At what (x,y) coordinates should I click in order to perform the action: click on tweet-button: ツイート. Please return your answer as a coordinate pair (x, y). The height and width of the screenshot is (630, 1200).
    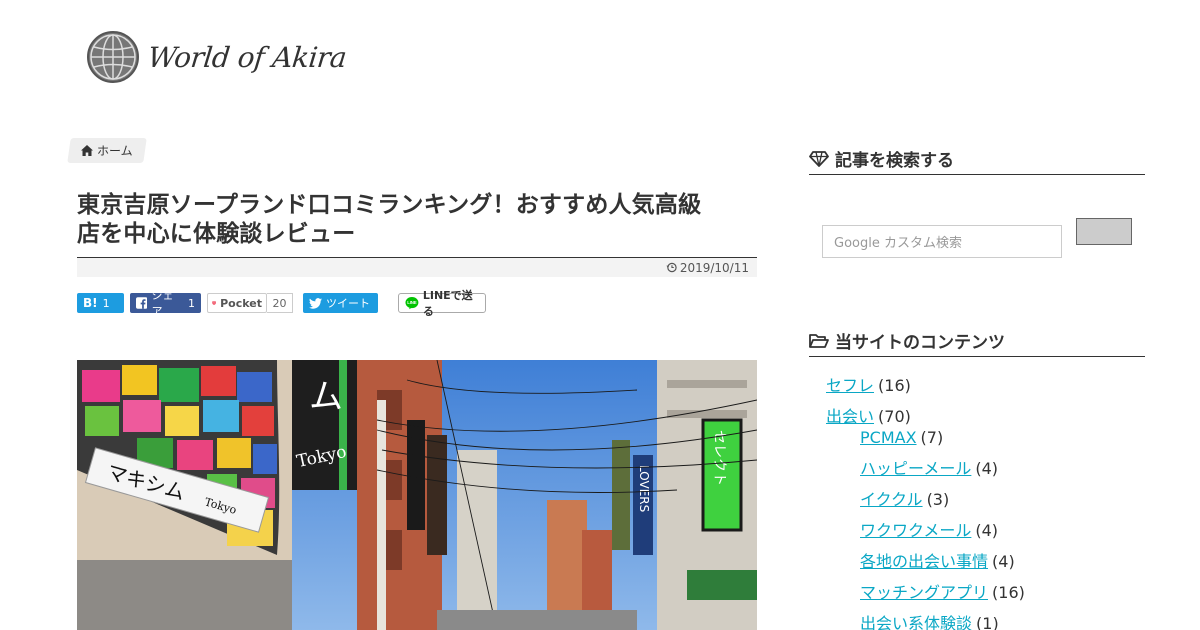
    Looking at the image, I should click on (340, 303).